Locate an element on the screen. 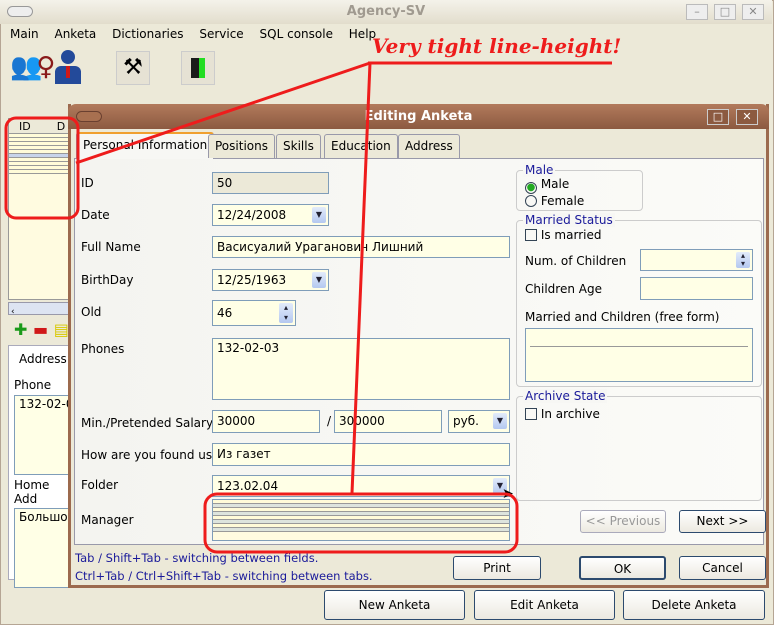  annotation-highlight-table is located at coordinates (42, 168).